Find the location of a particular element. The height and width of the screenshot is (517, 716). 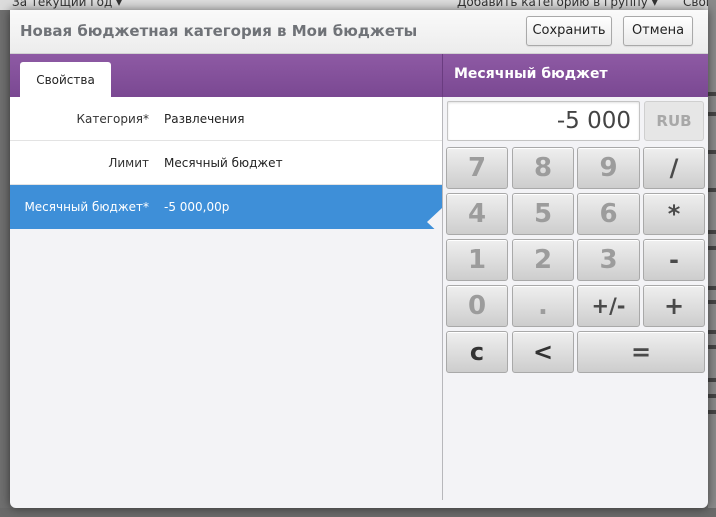

key-8: 8 is located at coordinates (543, 168).